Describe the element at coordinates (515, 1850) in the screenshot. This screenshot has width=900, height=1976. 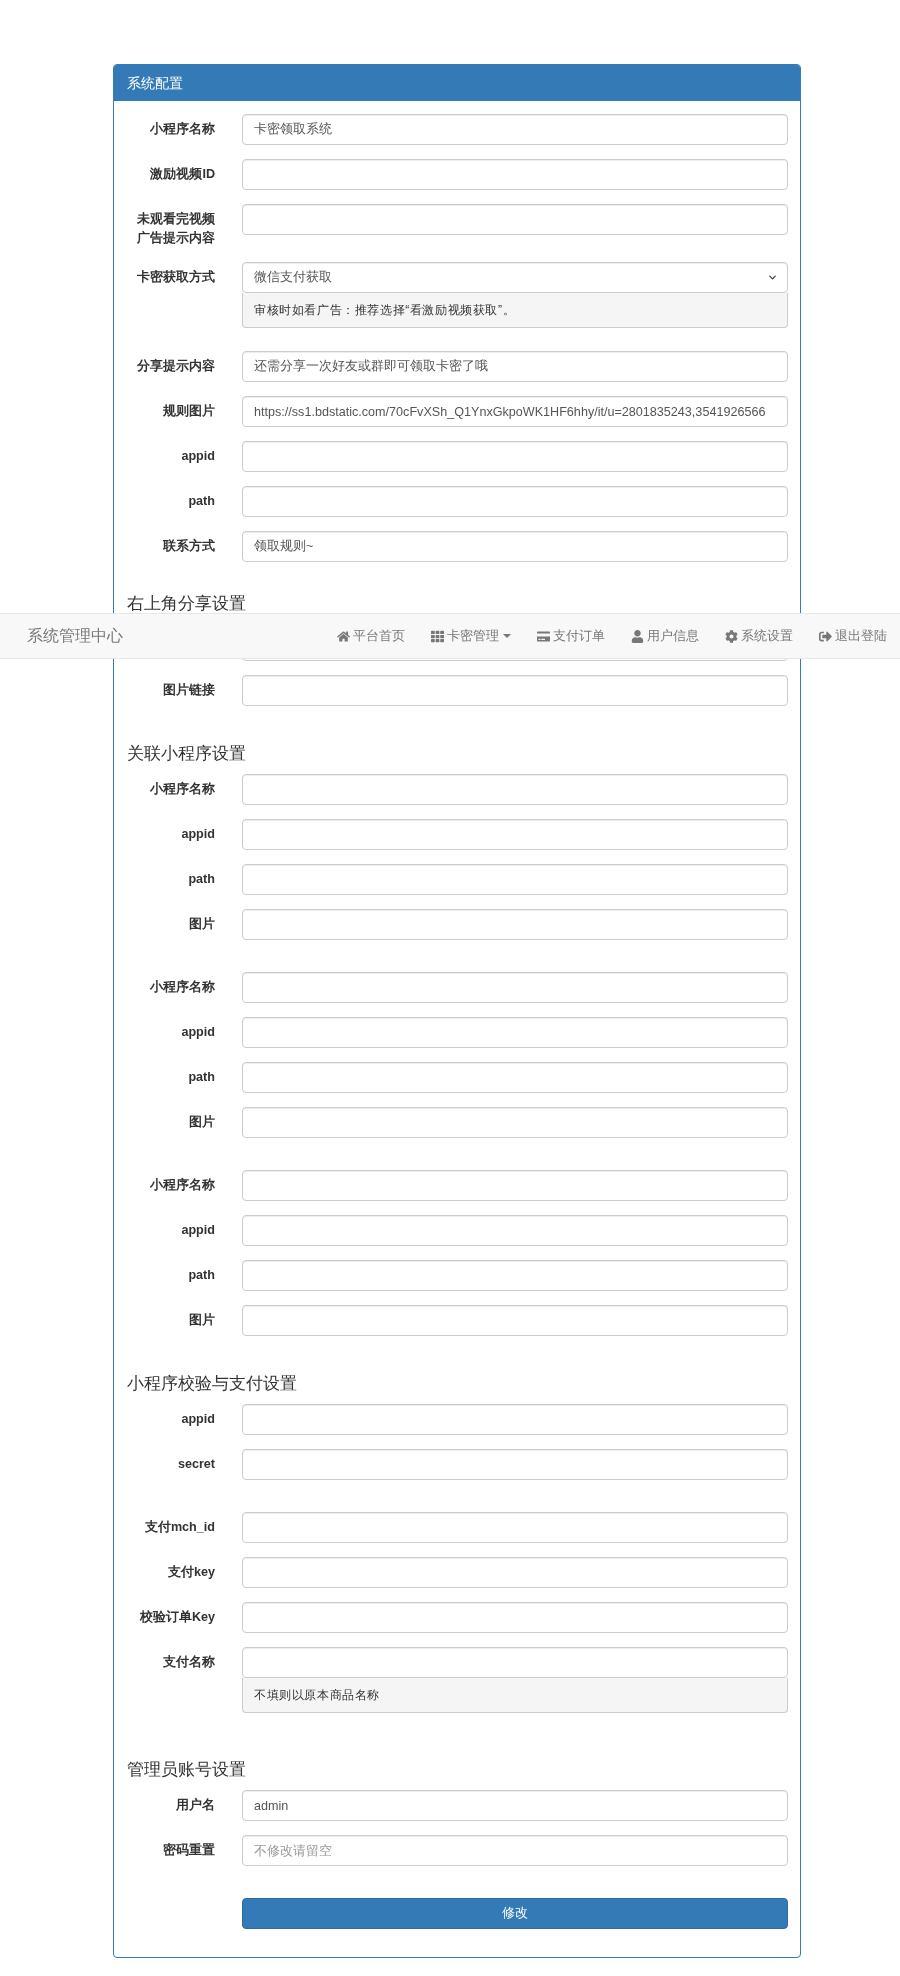
I see `input-field: 不修改请留空` at that location.